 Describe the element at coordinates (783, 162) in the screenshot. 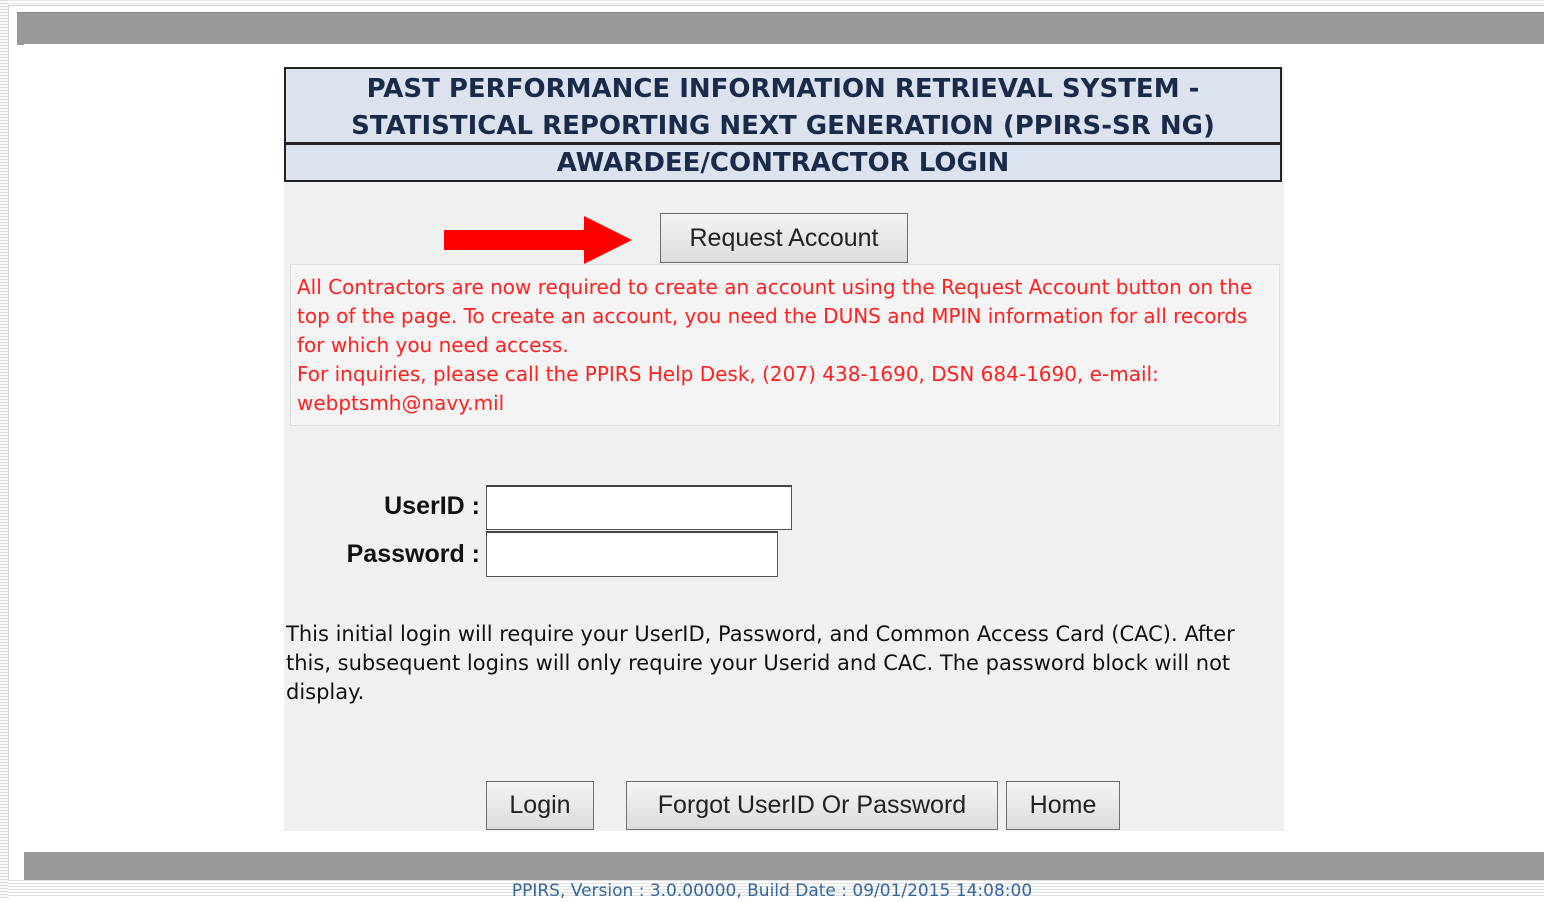

I see `login-subtitle: AWARDEE/CONTRACTOR LOGIN` at that location.